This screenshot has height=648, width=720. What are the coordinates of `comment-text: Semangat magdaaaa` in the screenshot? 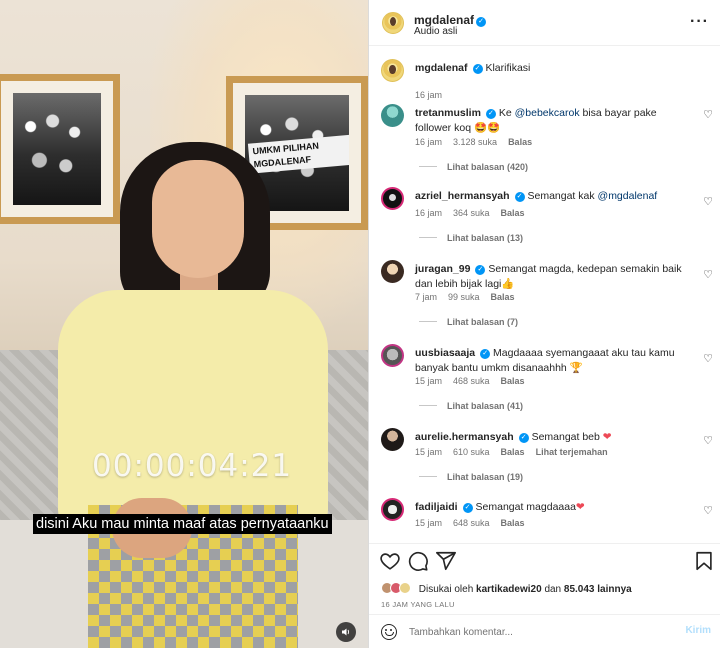 It's located at (525, 507).